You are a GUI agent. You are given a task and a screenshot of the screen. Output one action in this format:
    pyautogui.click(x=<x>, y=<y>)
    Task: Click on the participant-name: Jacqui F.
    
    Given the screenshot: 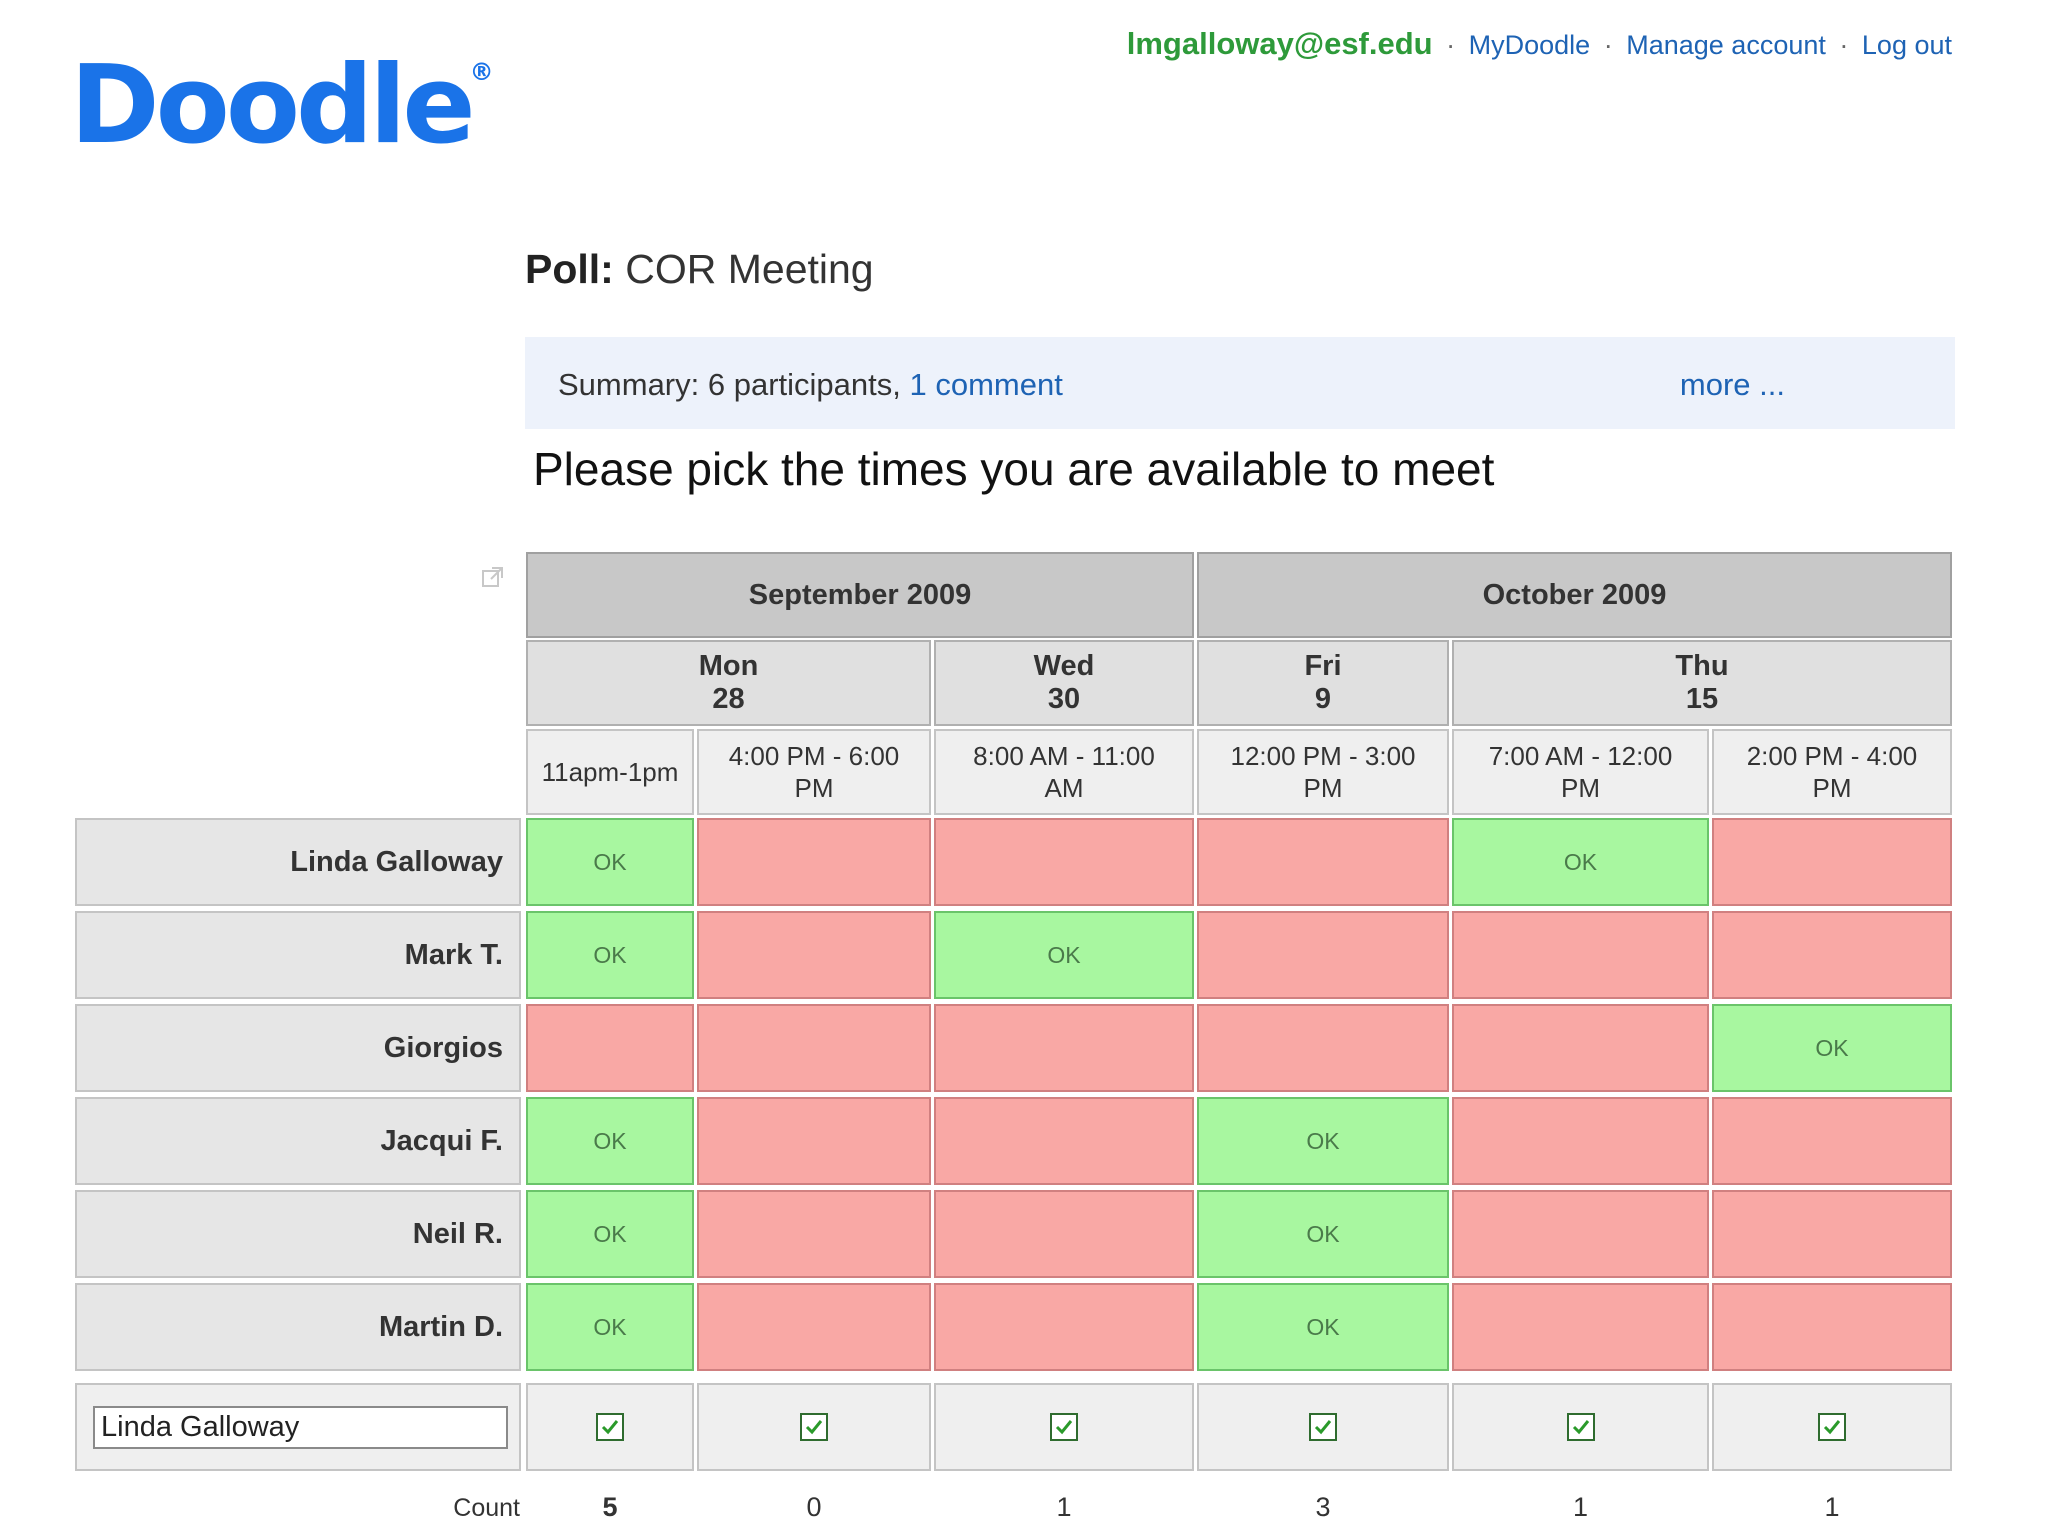 What is the action you would take?
    pyautogui.click(x=298, y=1141)
    